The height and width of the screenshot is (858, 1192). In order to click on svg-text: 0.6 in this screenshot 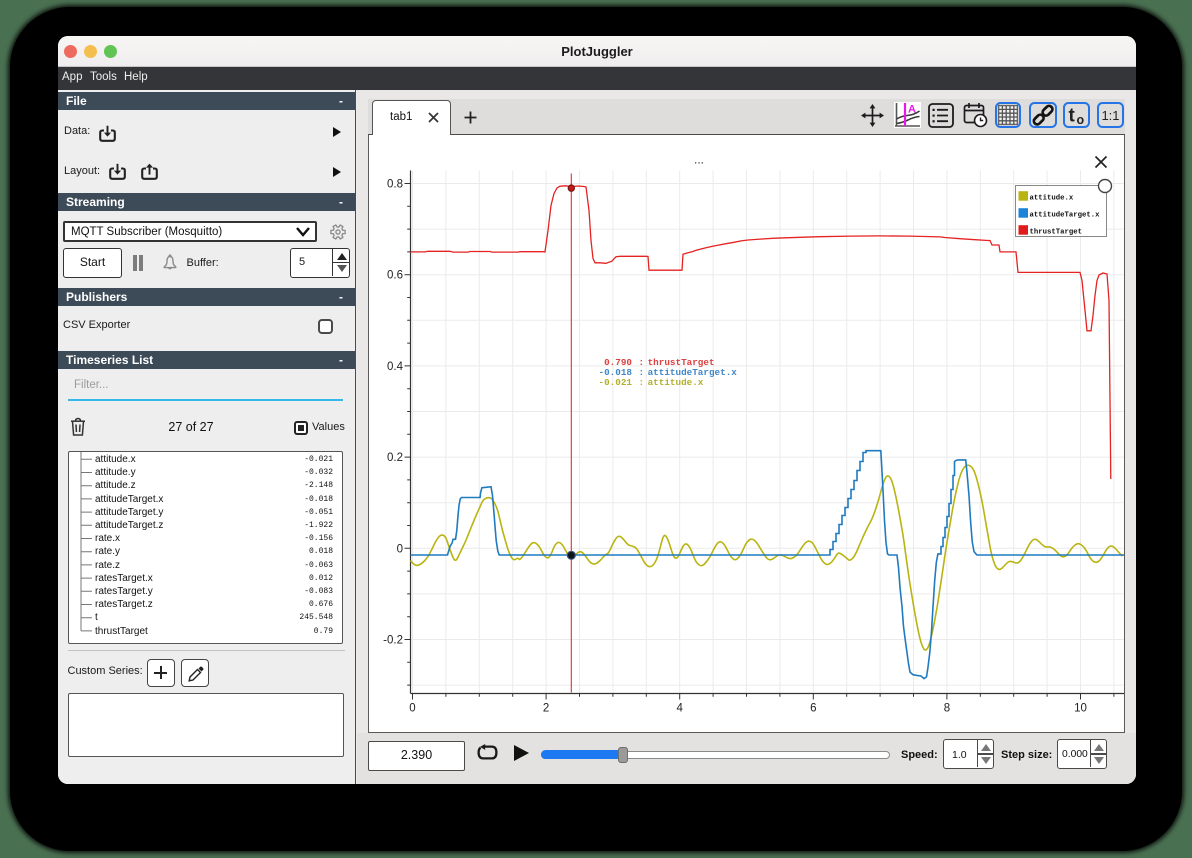, I will do `click(395, 275)`.